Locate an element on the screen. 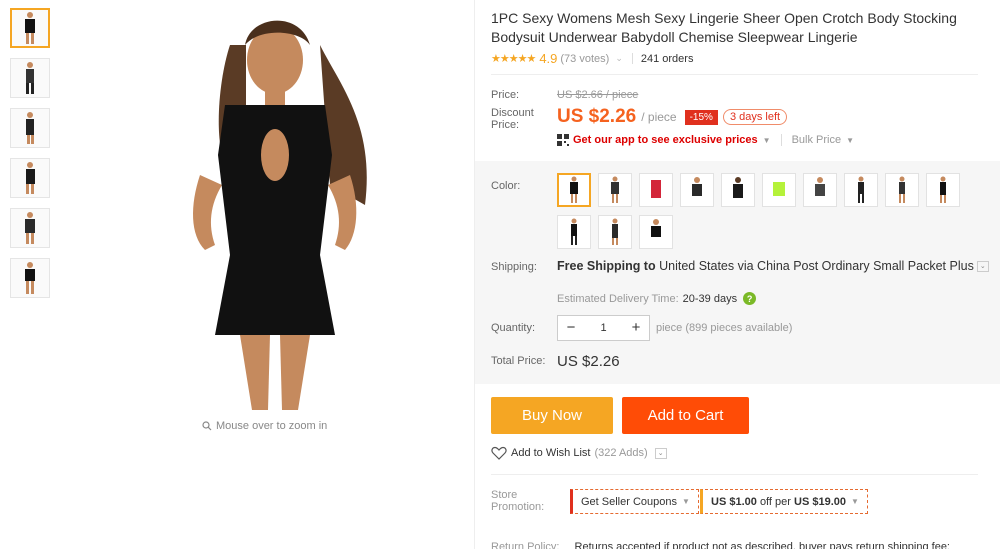 Image resolution: width=1000 pixels, height=549 pixels. bulk-price-dropdown: Bulk Price ▼ is located at coordinates (817, 140).